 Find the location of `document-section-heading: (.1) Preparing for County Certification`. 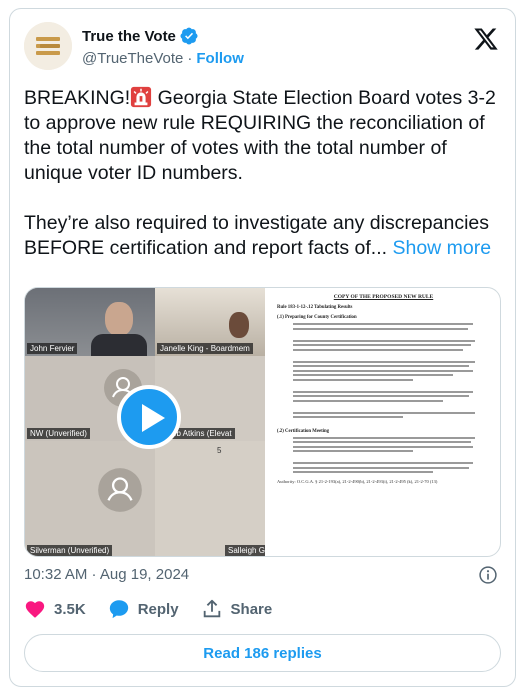

document-section-heading: (.1) Preparing for County Certification is located at coordinates (317, 317).